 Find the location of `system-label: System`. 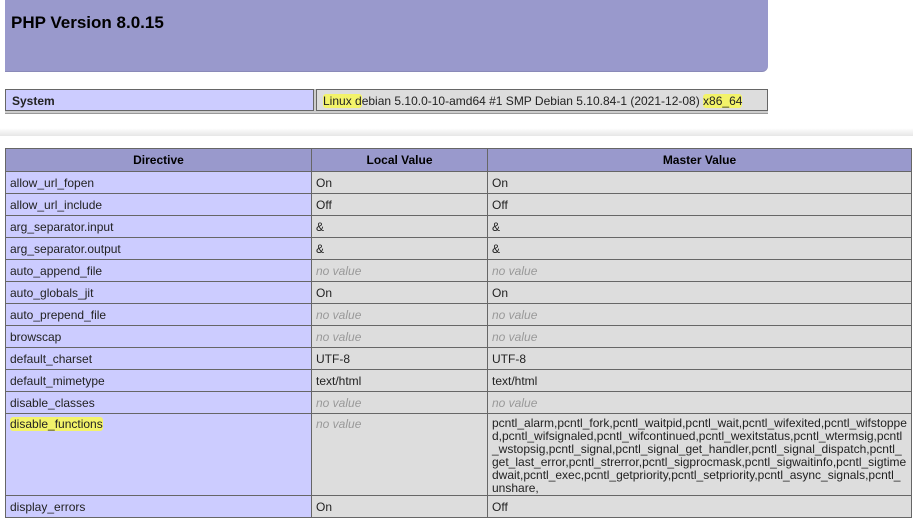

system-label: System is located at coordinates (159, 100).